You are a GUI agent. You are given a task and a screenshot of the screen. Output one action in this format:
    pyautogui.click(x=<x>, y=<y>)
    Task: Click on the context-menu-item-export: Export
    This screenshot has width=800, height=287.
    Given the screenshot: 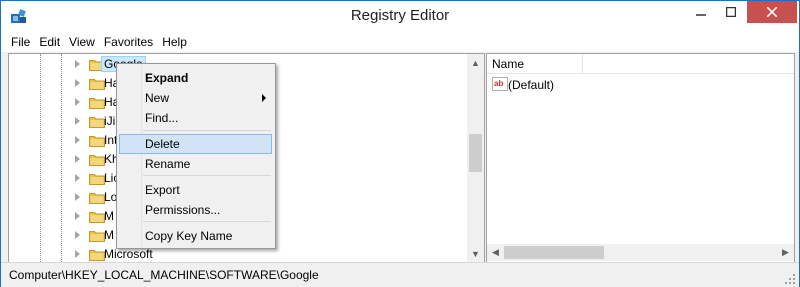 What is the action you would take?
    pyautogui.click(x=195, y=190)
    